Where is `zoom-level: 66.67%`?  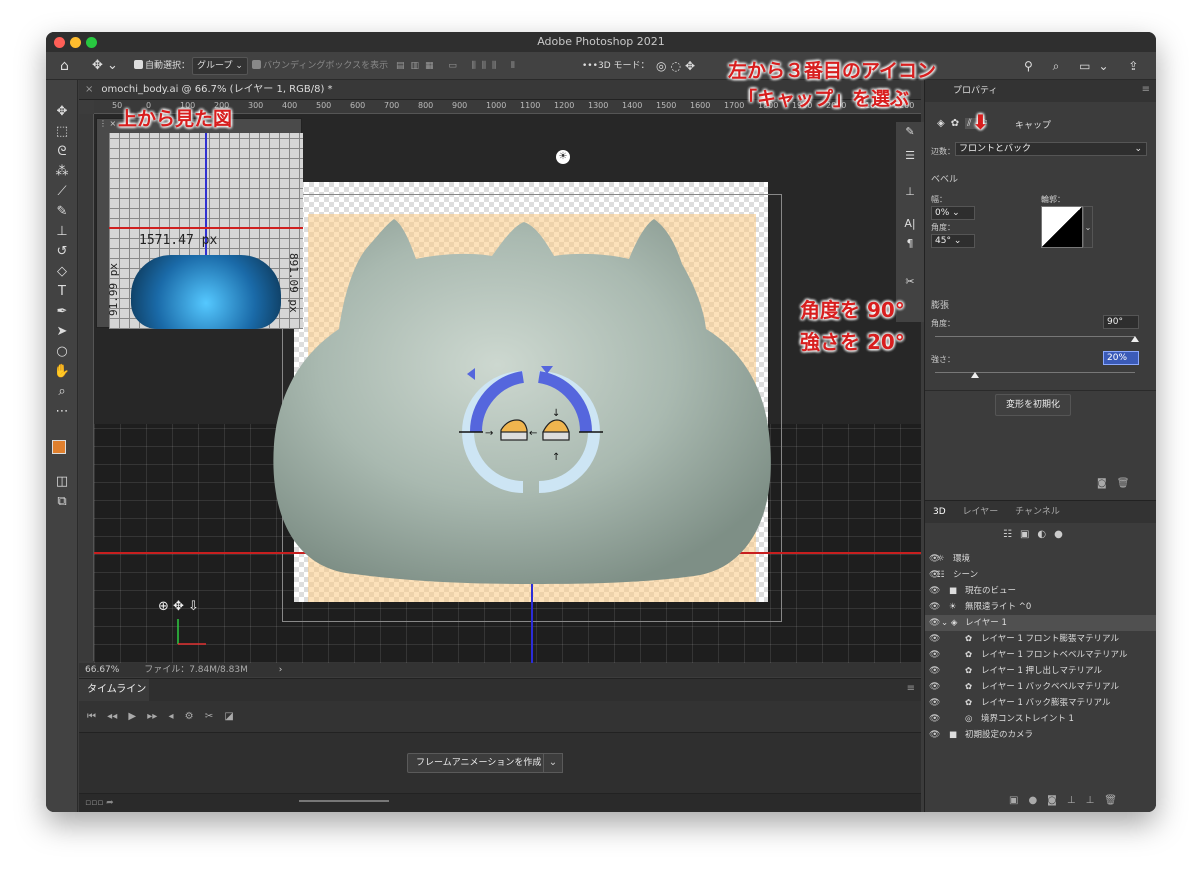
zoom-level: 66.67% is located at coordinates (102, 670).